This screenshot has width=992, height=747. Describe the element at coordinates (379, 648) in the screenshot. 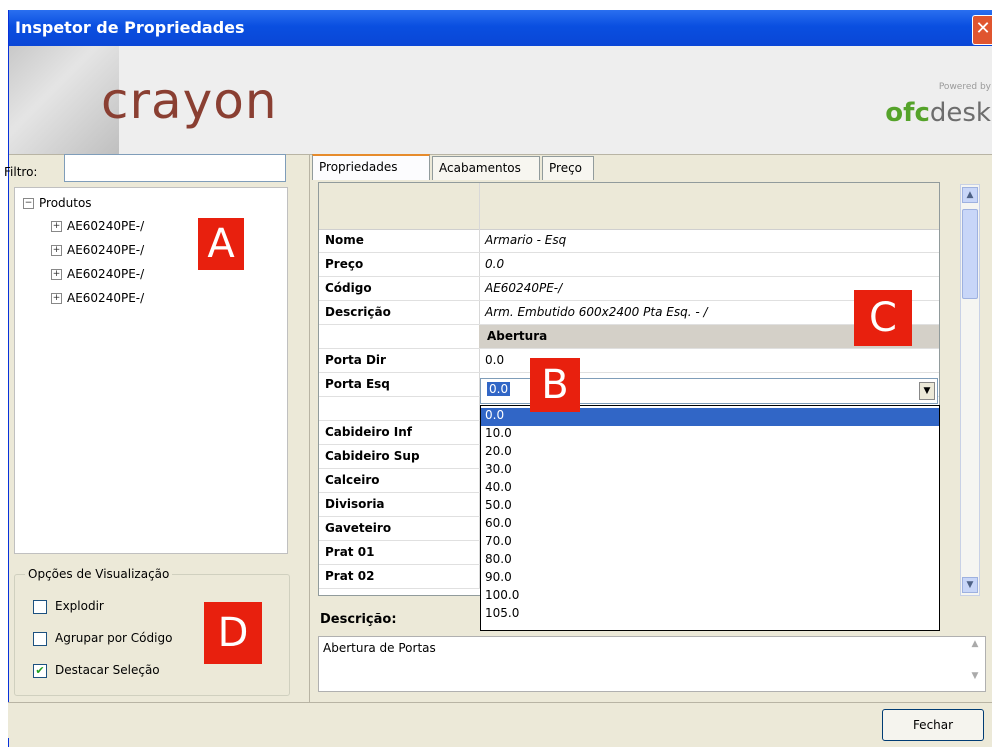

I see `description-text: Abertura de Portas` at that location.